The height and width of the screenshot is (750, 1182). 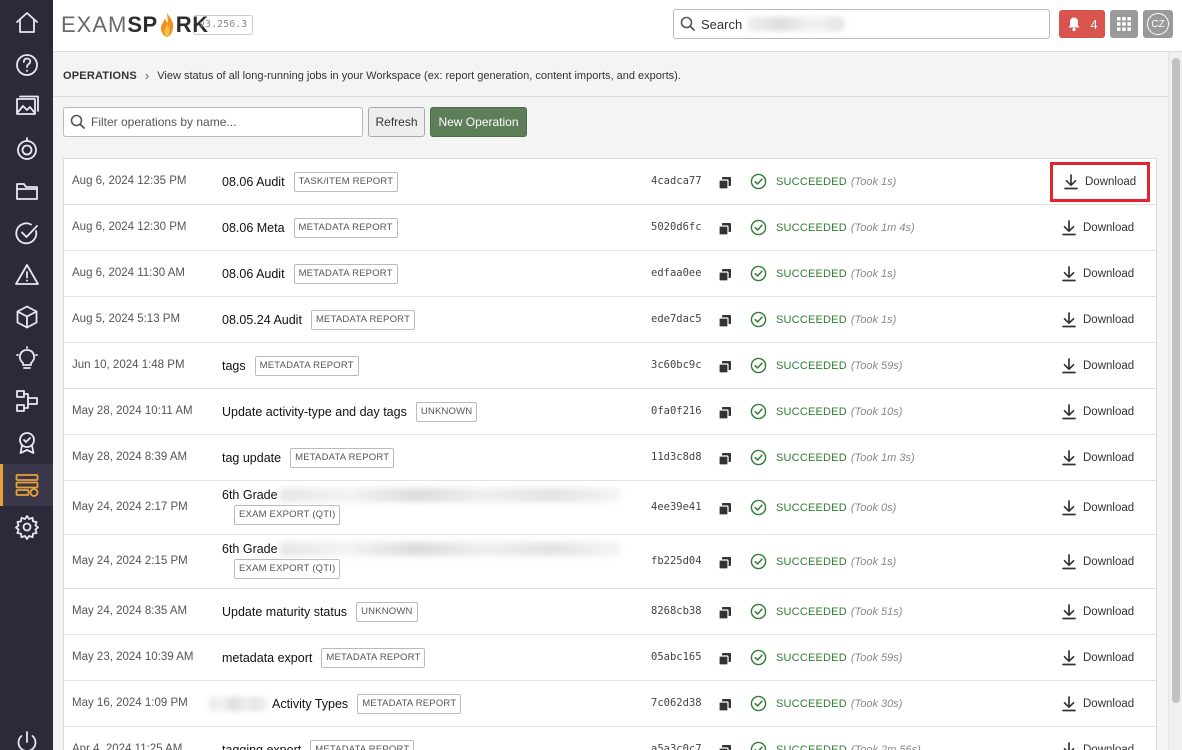 I want to click on chevron-right-icon: ›, so click(x=147, y=75).